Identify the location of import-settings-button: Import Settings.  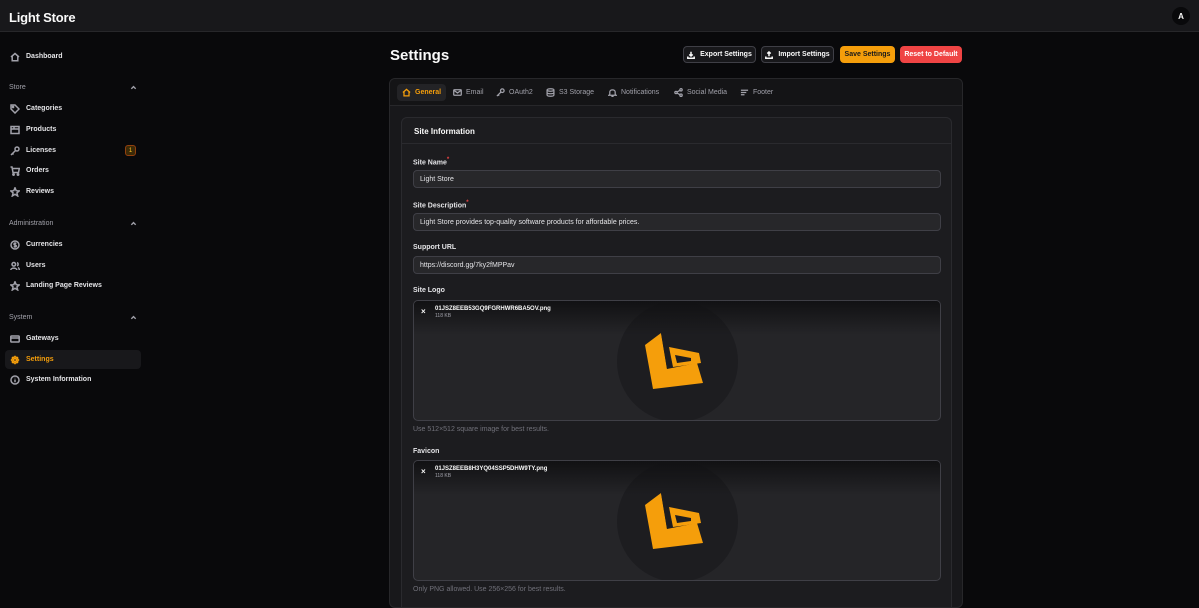
(797, 54).